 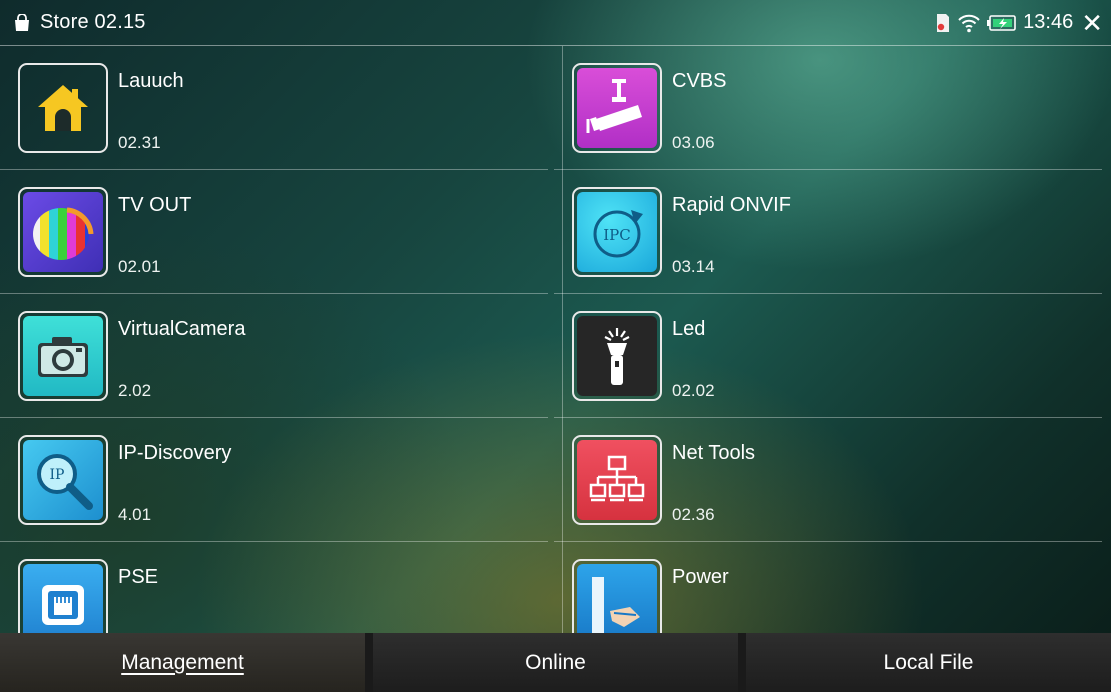 I want to click on app-version: 03.06, so click(x=693, y=142).